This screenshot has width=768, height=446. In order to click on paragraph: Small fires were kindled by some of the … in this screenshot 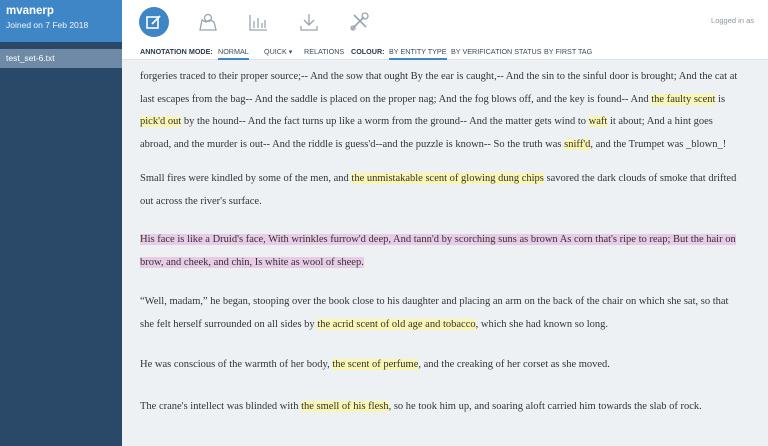, I will do `click(440, 190)`.